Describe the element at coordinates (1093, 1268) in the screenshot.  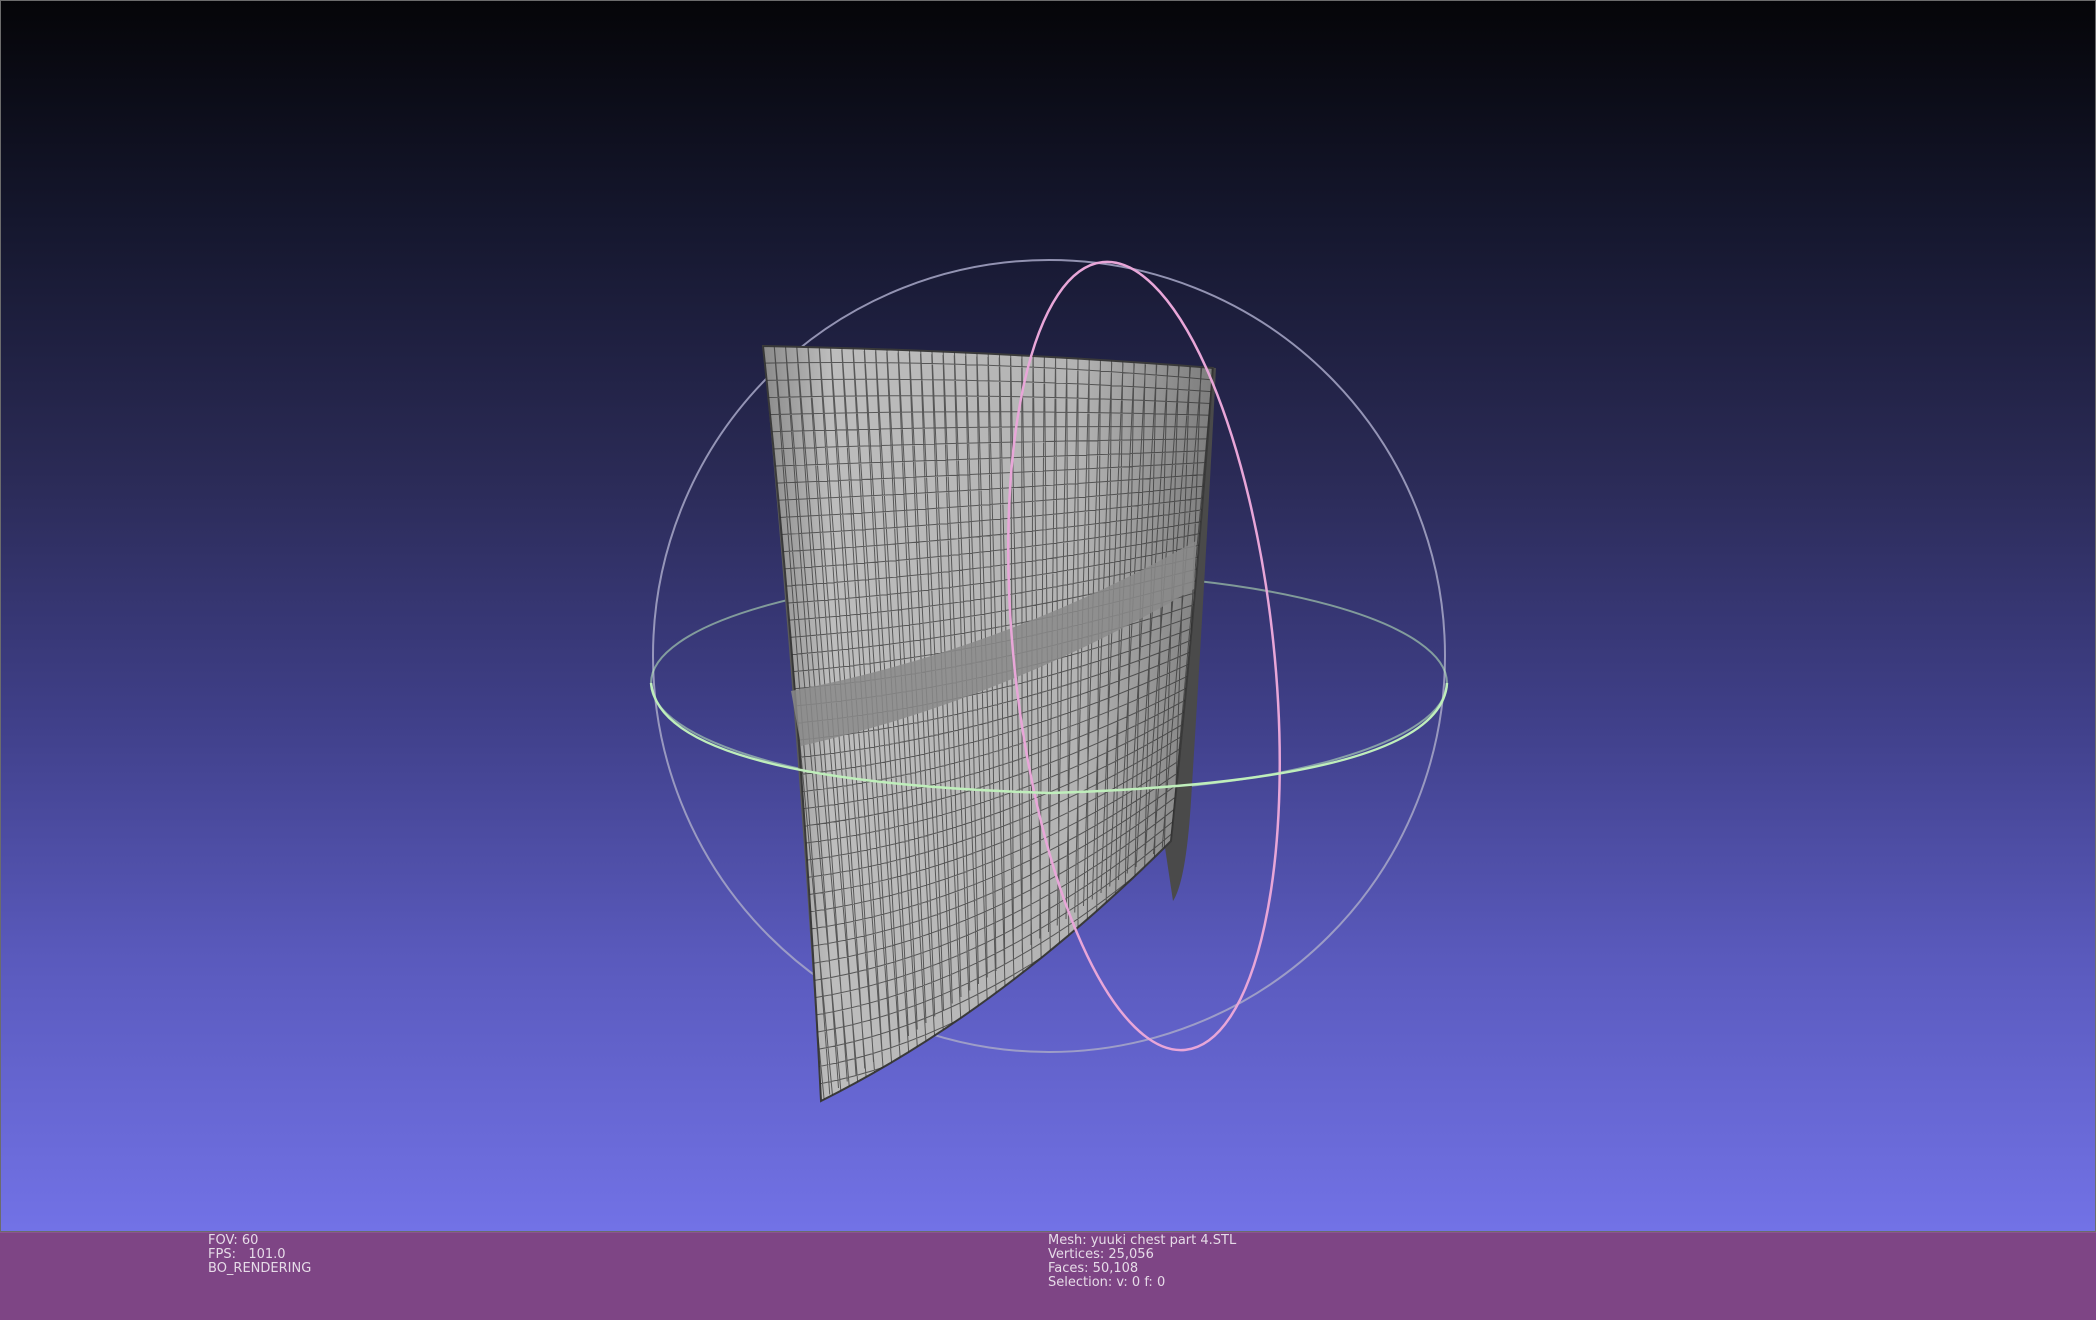
I see `faces-label: Faces: 50,108` at that location.